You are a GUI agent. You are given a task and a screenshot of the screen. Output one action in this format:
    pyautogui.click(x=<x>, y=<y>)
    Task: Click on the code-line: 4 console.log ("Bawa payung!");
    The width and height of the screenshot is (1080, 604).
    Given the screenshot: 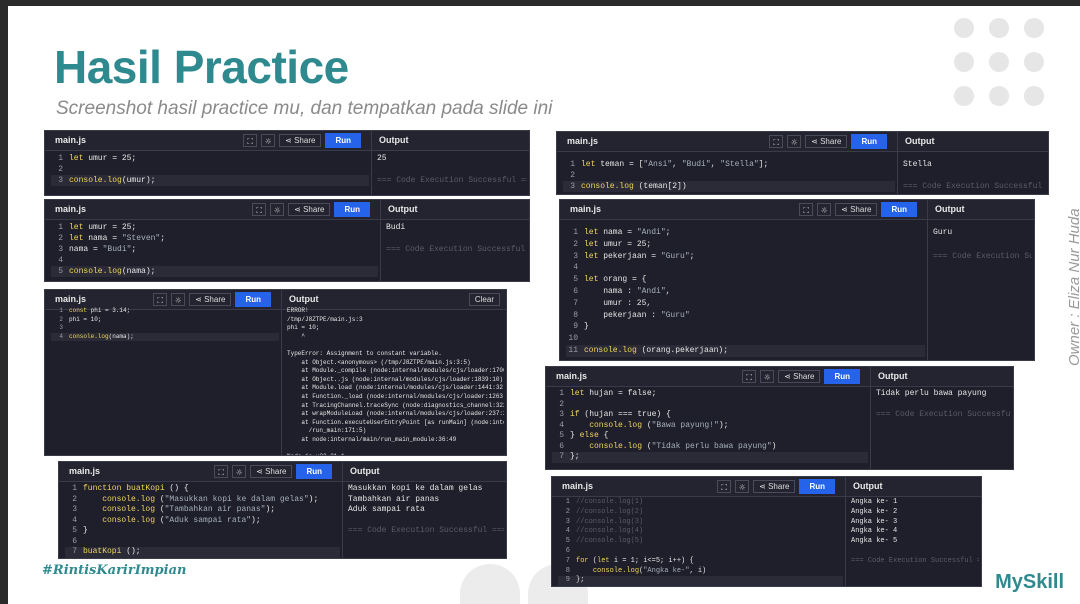 What is the action you would take?
    pyautogui.click(x=644, y=425)
    